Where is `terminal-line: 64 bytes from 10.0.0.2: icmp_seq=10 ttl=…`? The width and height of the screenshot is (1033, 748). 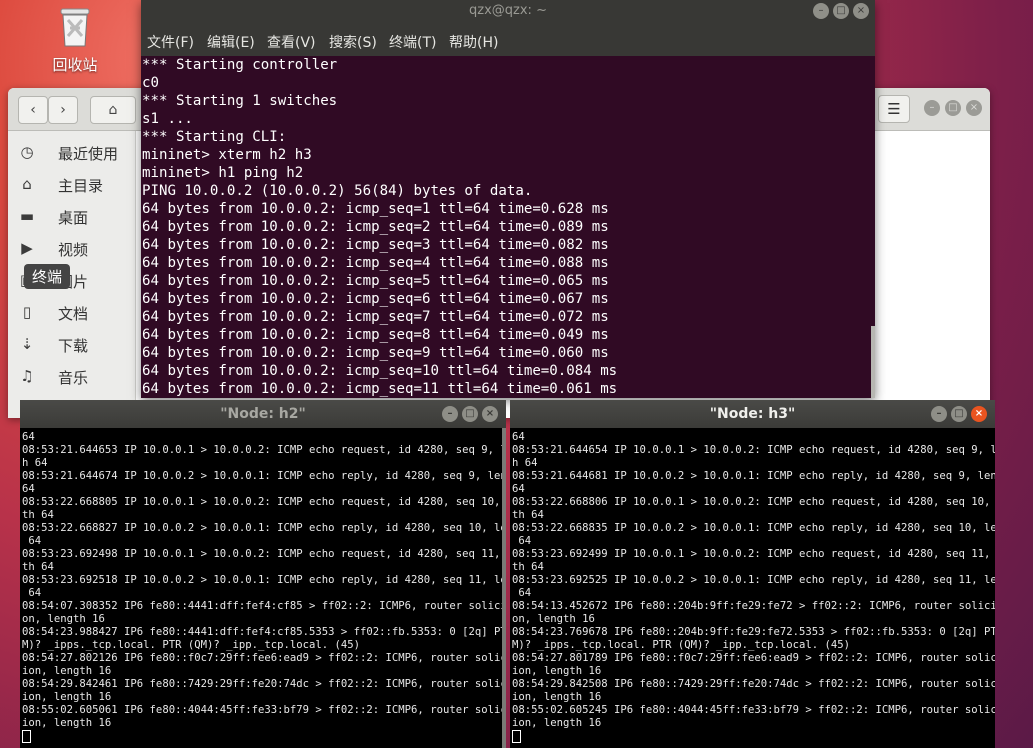 terminal-line: 64 bytes from 10.0.0.2: icmp_seq=10 ttl=… is located at coordinates (380, 371).